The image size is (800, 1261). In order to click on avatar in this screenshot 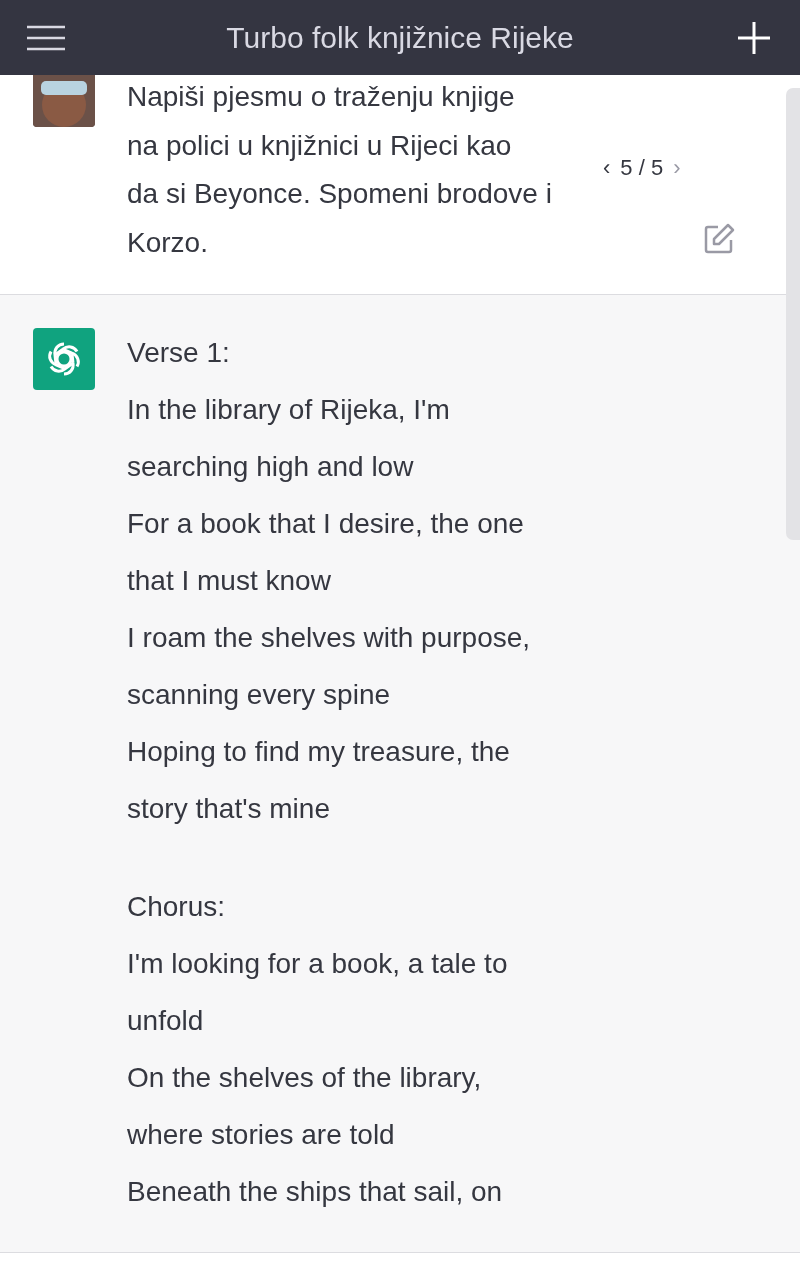, I will do `click(64, 101)`.